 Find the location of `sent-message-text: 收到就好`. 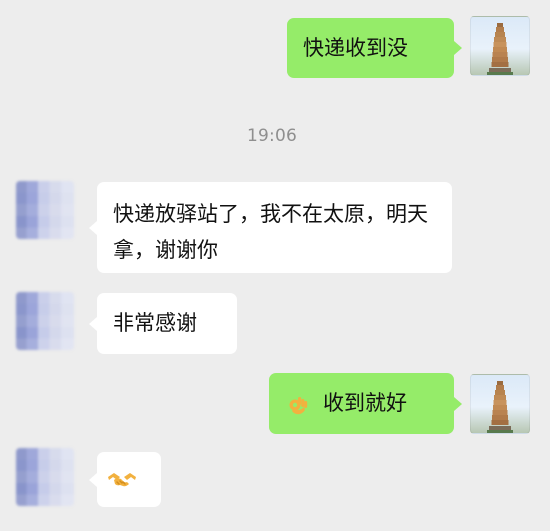

sent-message-text: 收到就好 is located at coordinates (365, 403).